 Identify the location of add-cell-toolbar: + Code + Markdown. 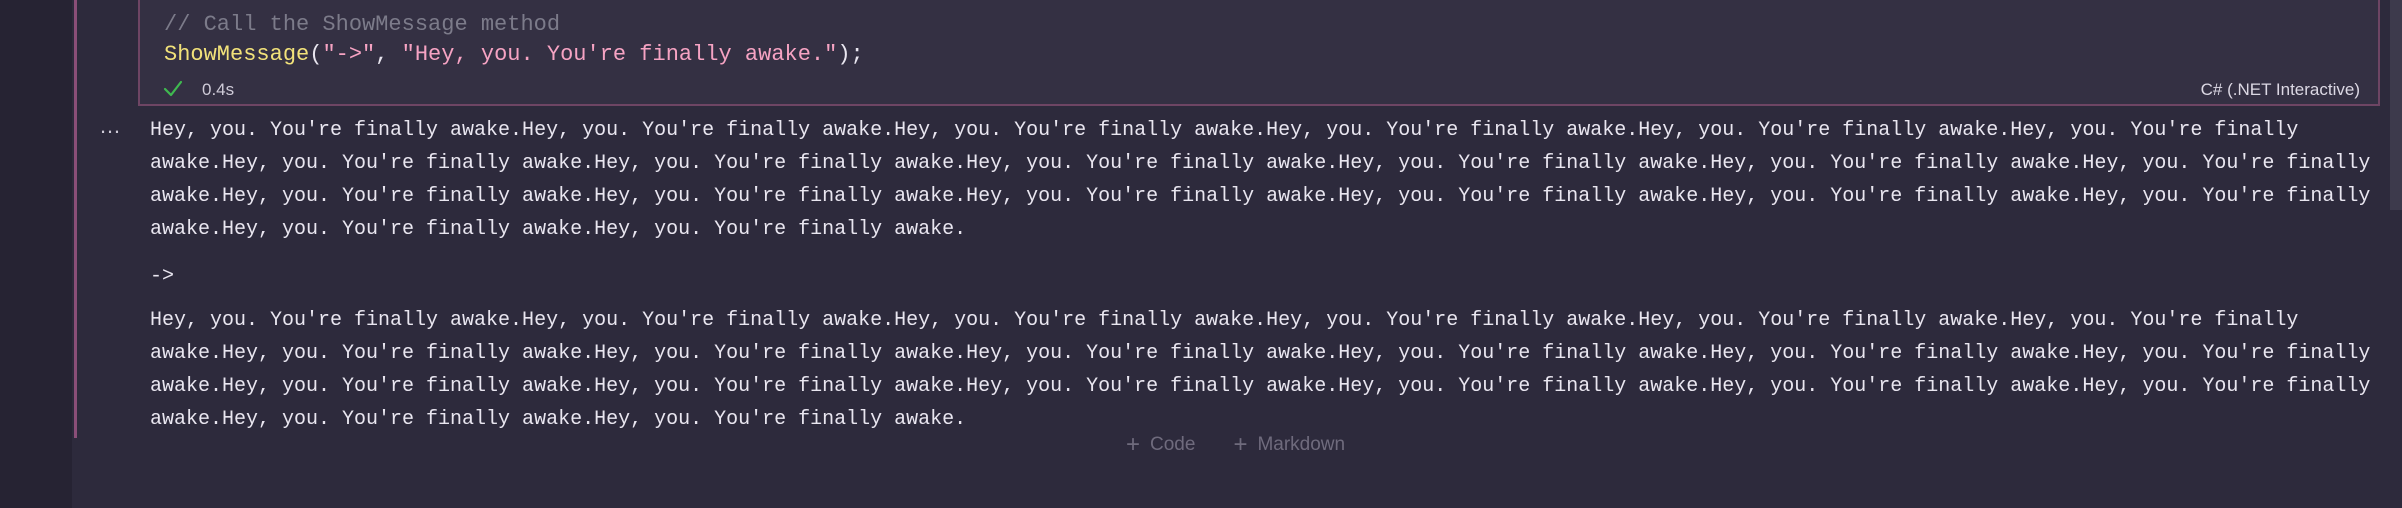
(1235, 445).